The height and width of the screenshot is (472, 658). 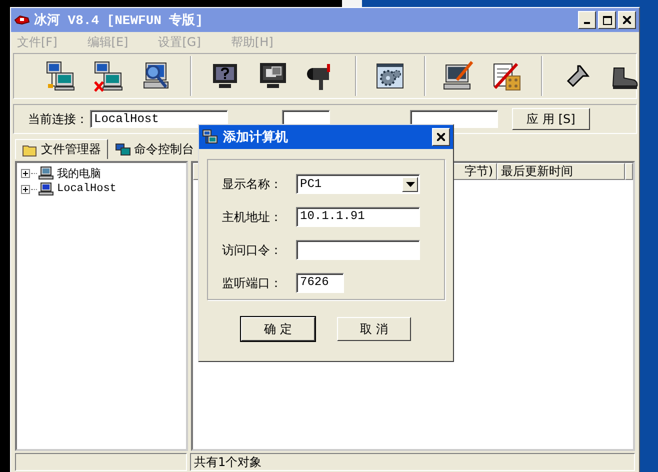 I want to click on tab-label: 文件管理器, so click(x=71, y=149).